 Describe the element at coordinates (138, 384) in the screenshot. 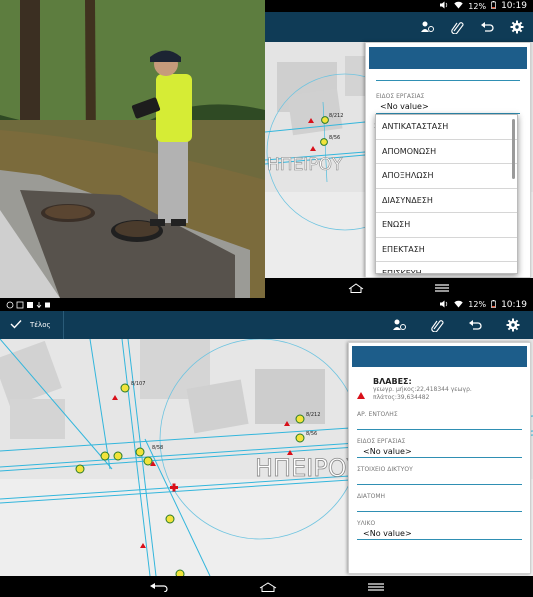

I see `map-node-label: 8/107` at that location.